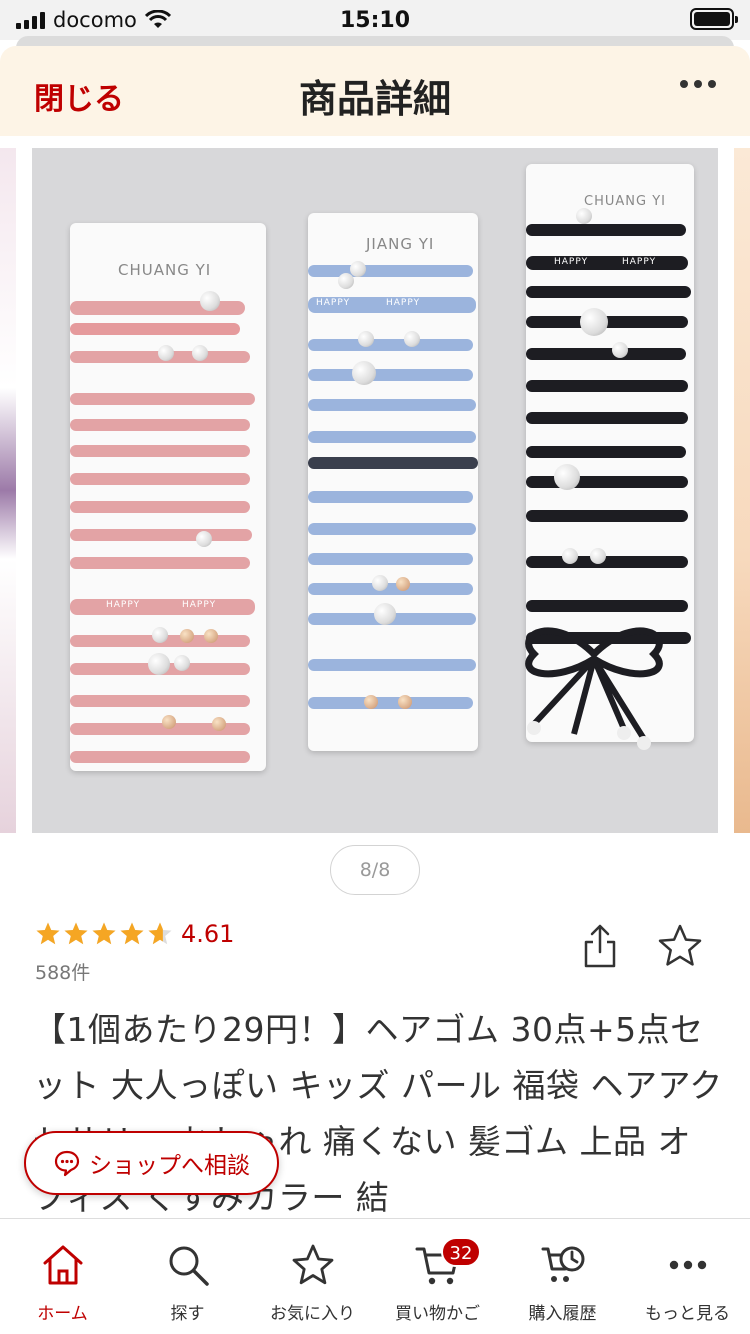  What do you see at coordinates (714, 19) in the screenshot?
I see `battery-icon` at bounding box center [714, 19].